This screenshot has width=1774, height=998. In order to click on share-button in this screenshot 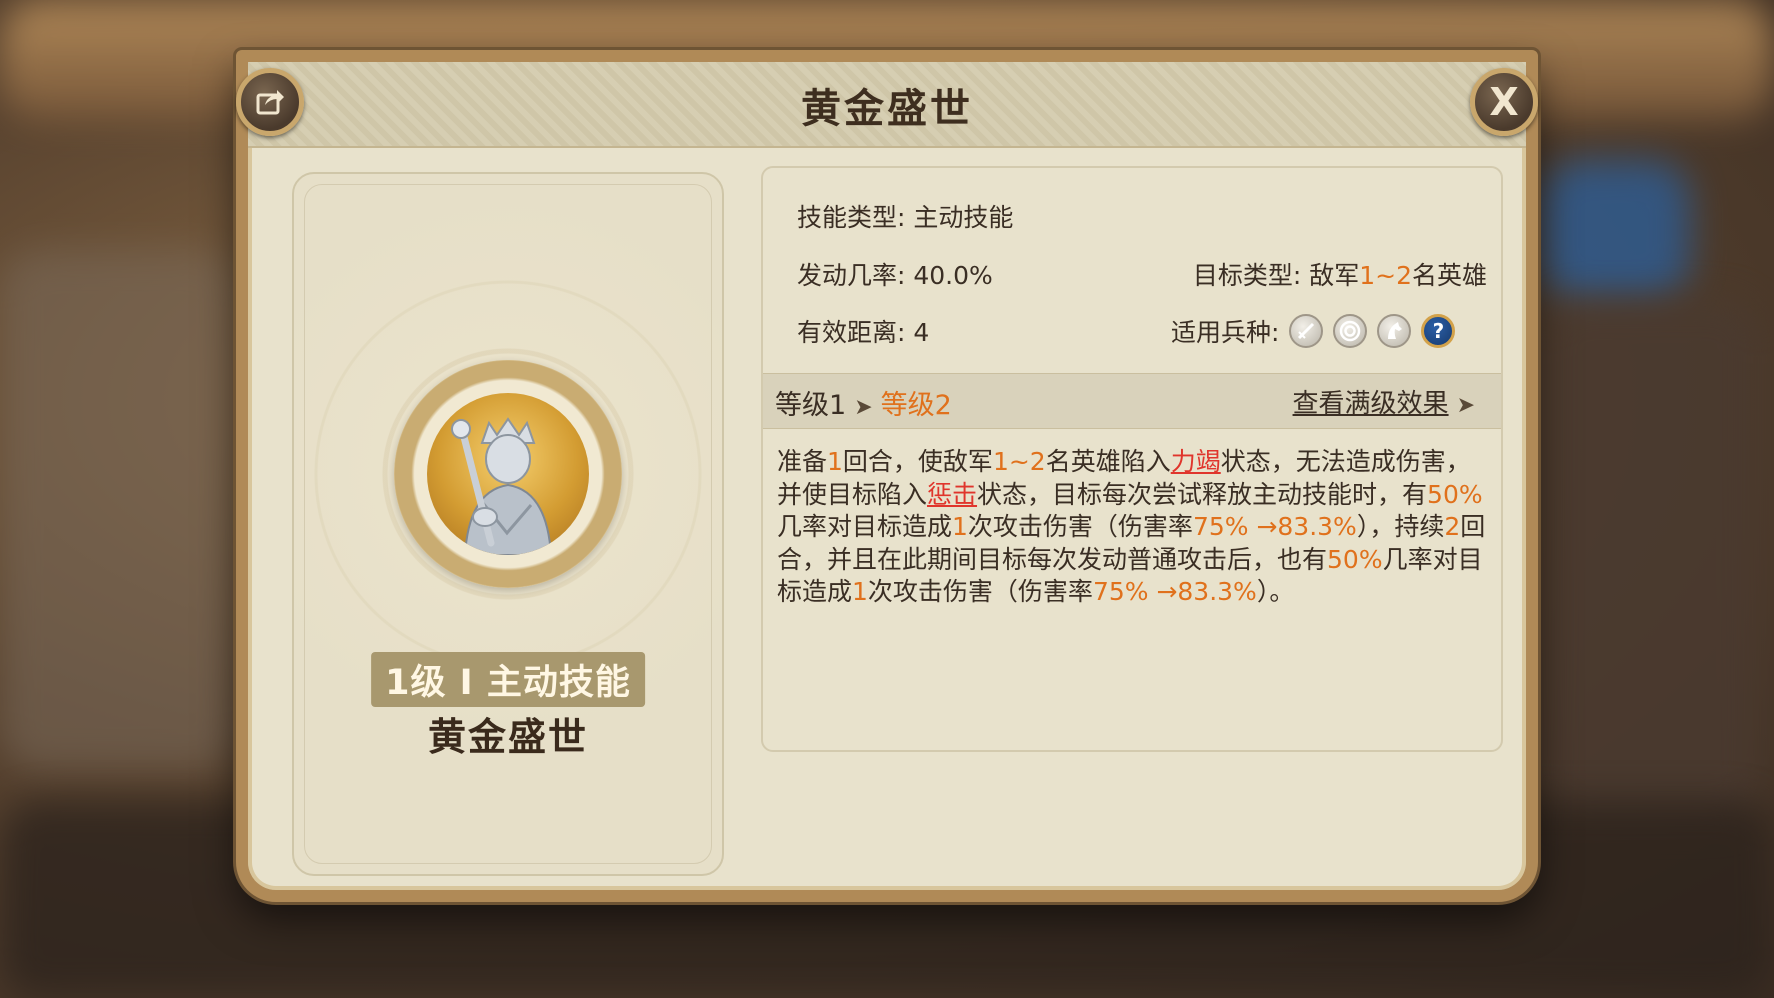, I will do `click(270, 102)`.